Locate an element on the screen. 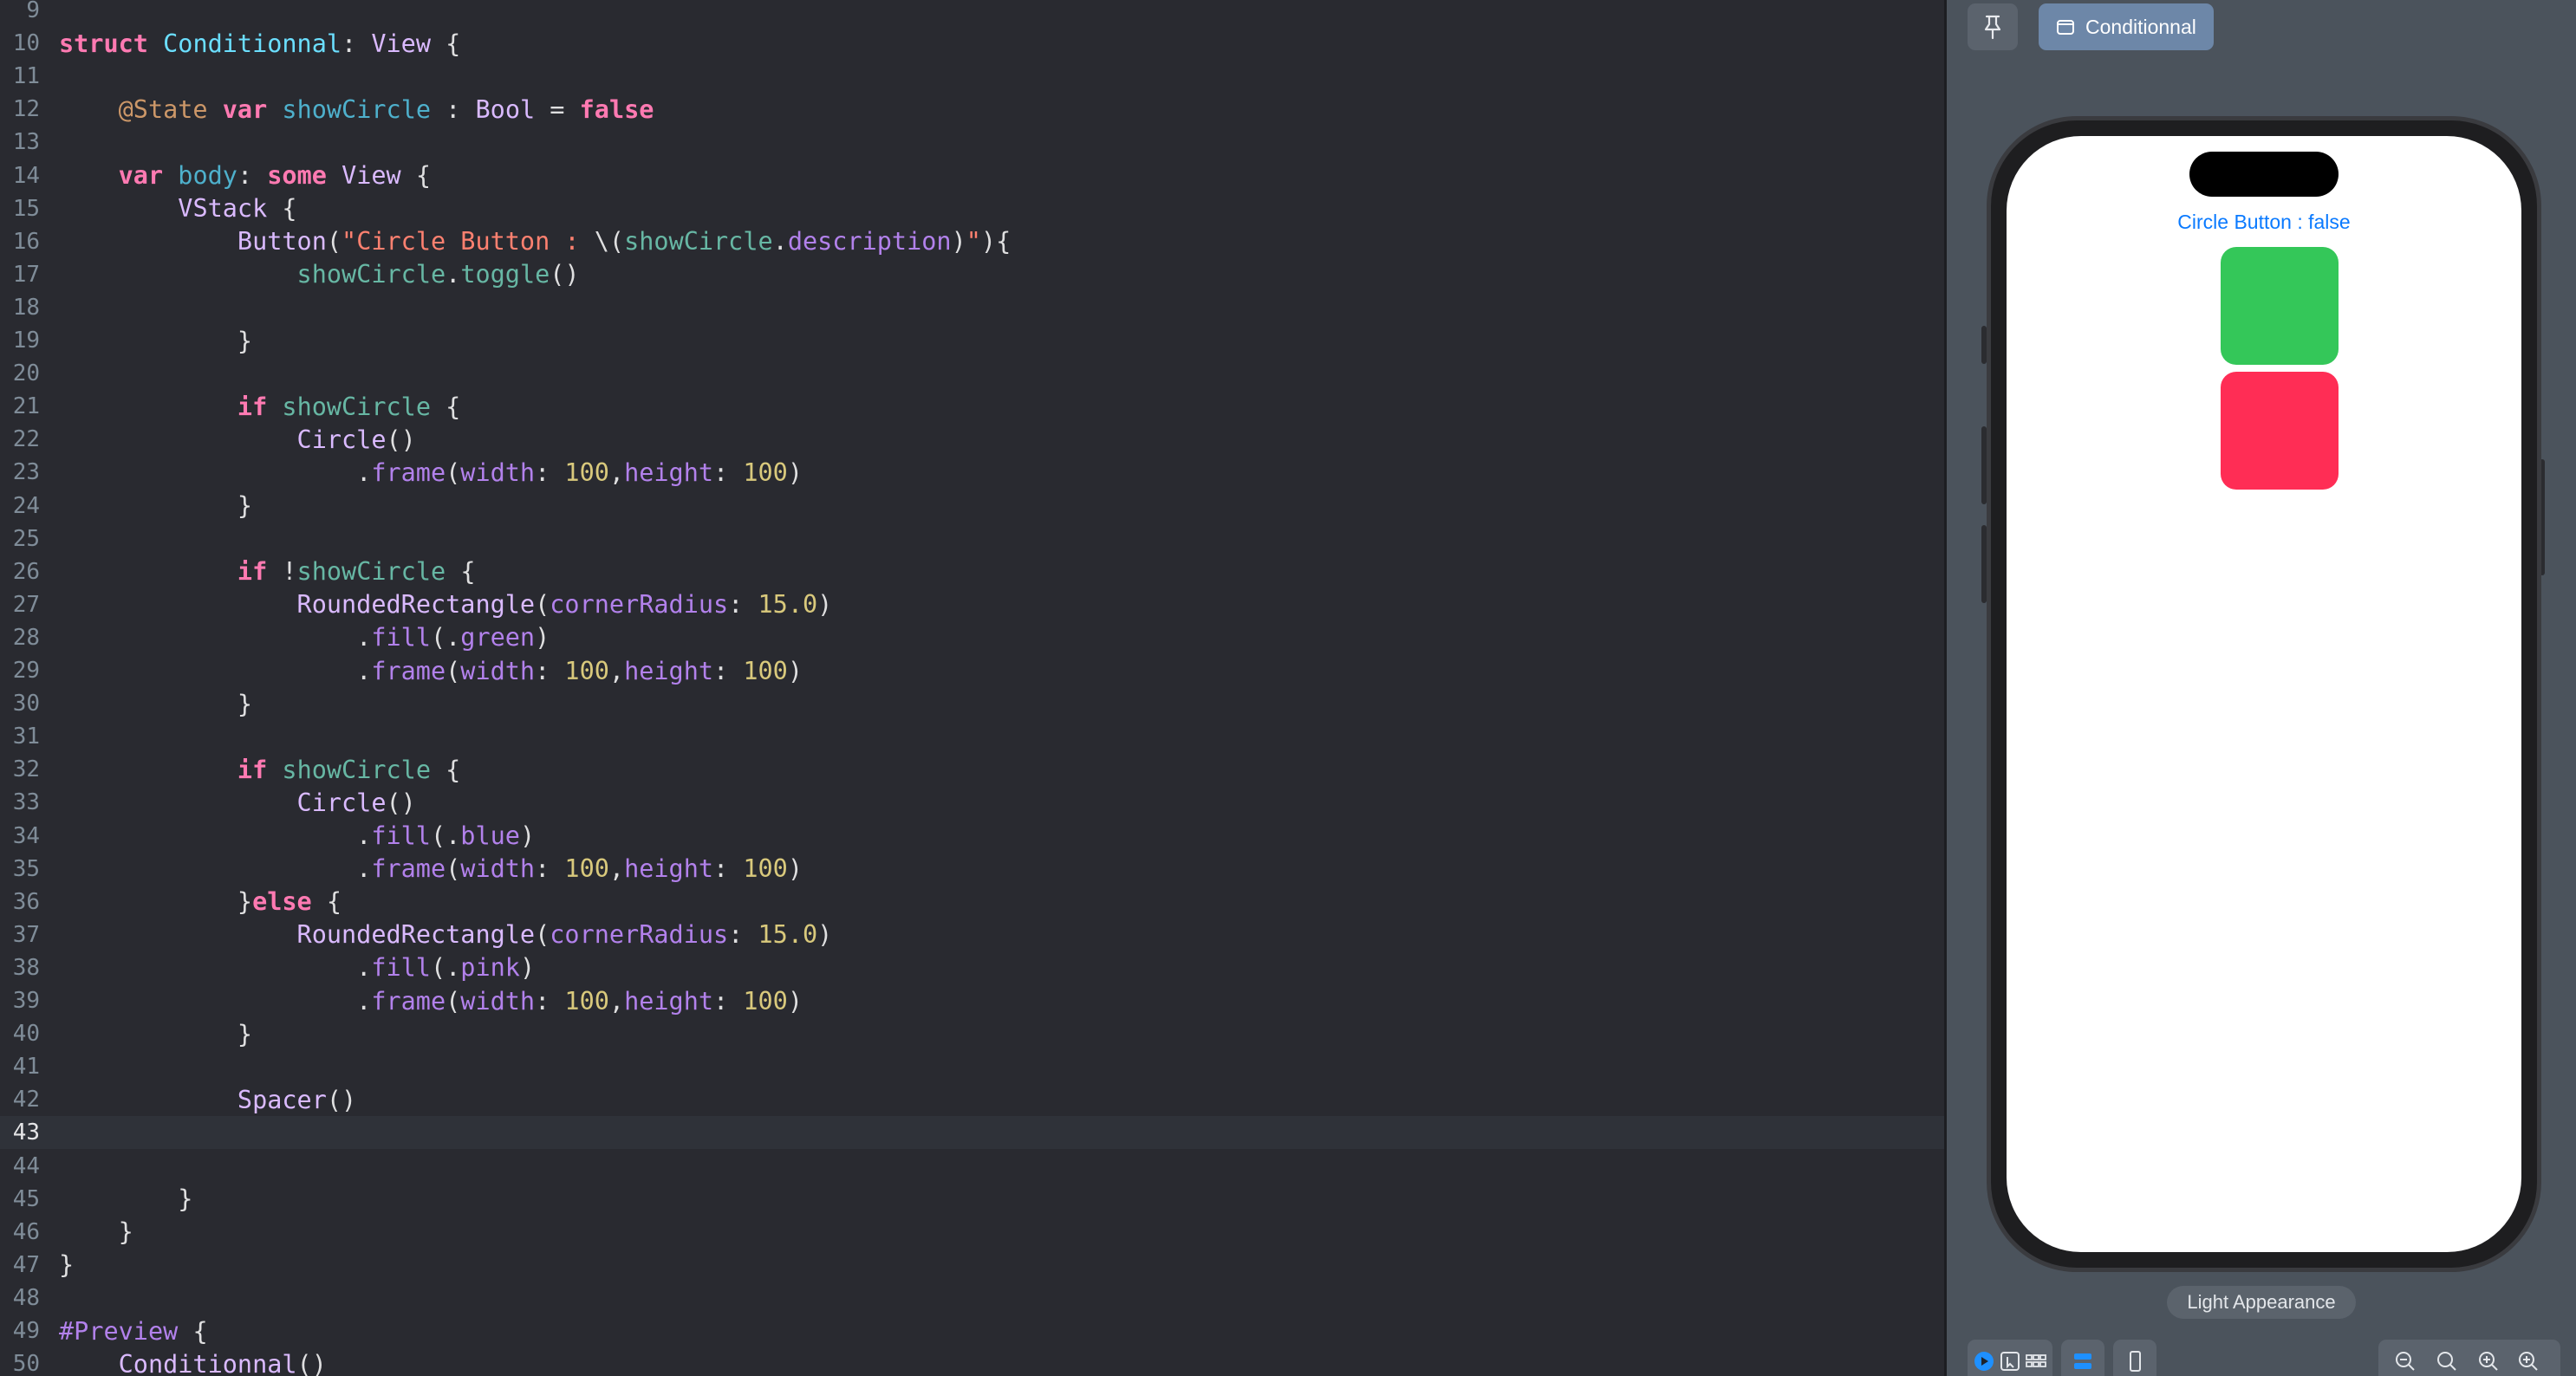 This screenshot has width=2576, height=1376. code-line: 46 } is located at coordinates (972, 1232).